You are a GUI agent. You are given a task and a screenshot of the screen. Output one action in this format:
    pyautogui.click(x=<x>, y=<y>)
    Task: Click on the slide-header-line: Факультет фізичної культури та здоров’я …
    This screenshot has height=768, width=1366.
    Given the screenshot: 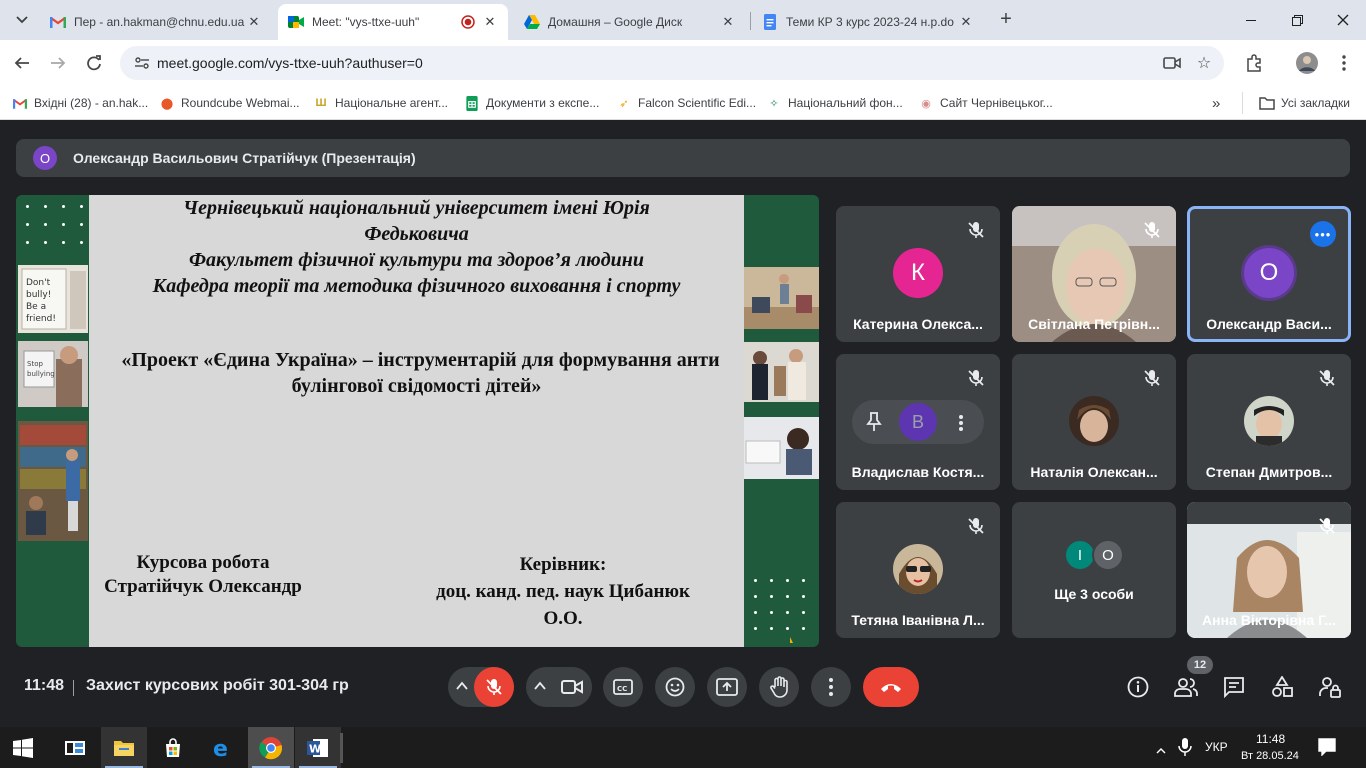 What is the action you would take?
    pyautogui.click(x=416, y=260)
    